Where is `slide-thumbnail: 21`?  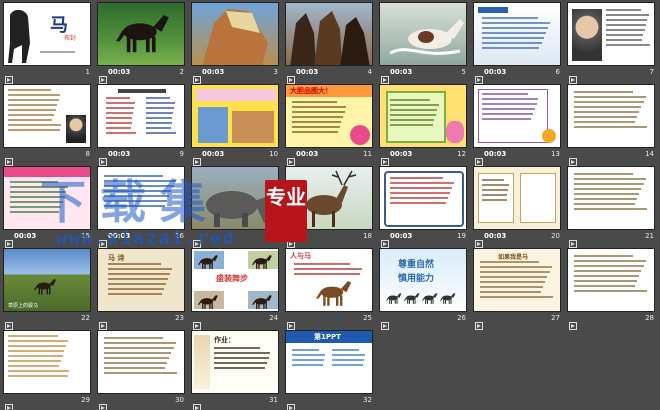
slide-thumbnail: 21 is located at coordinates (612, 206).